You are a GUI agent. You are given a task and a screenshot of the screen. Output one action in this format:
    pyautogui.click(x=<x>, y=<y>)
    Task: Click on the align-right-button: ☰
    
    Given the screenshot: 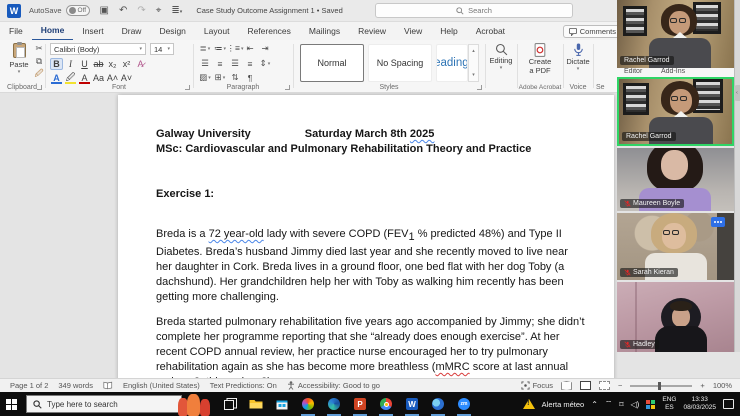 What is the action you would take?
    pyautogui.click(x=235, y=63)
    